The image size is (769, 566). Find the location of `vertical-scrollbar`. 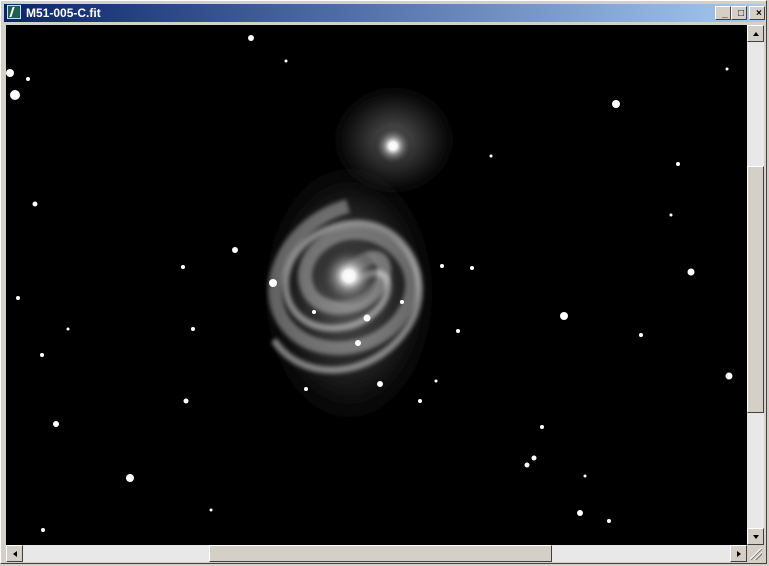

vertical-scrollbar is located at coordinates (755, 285).